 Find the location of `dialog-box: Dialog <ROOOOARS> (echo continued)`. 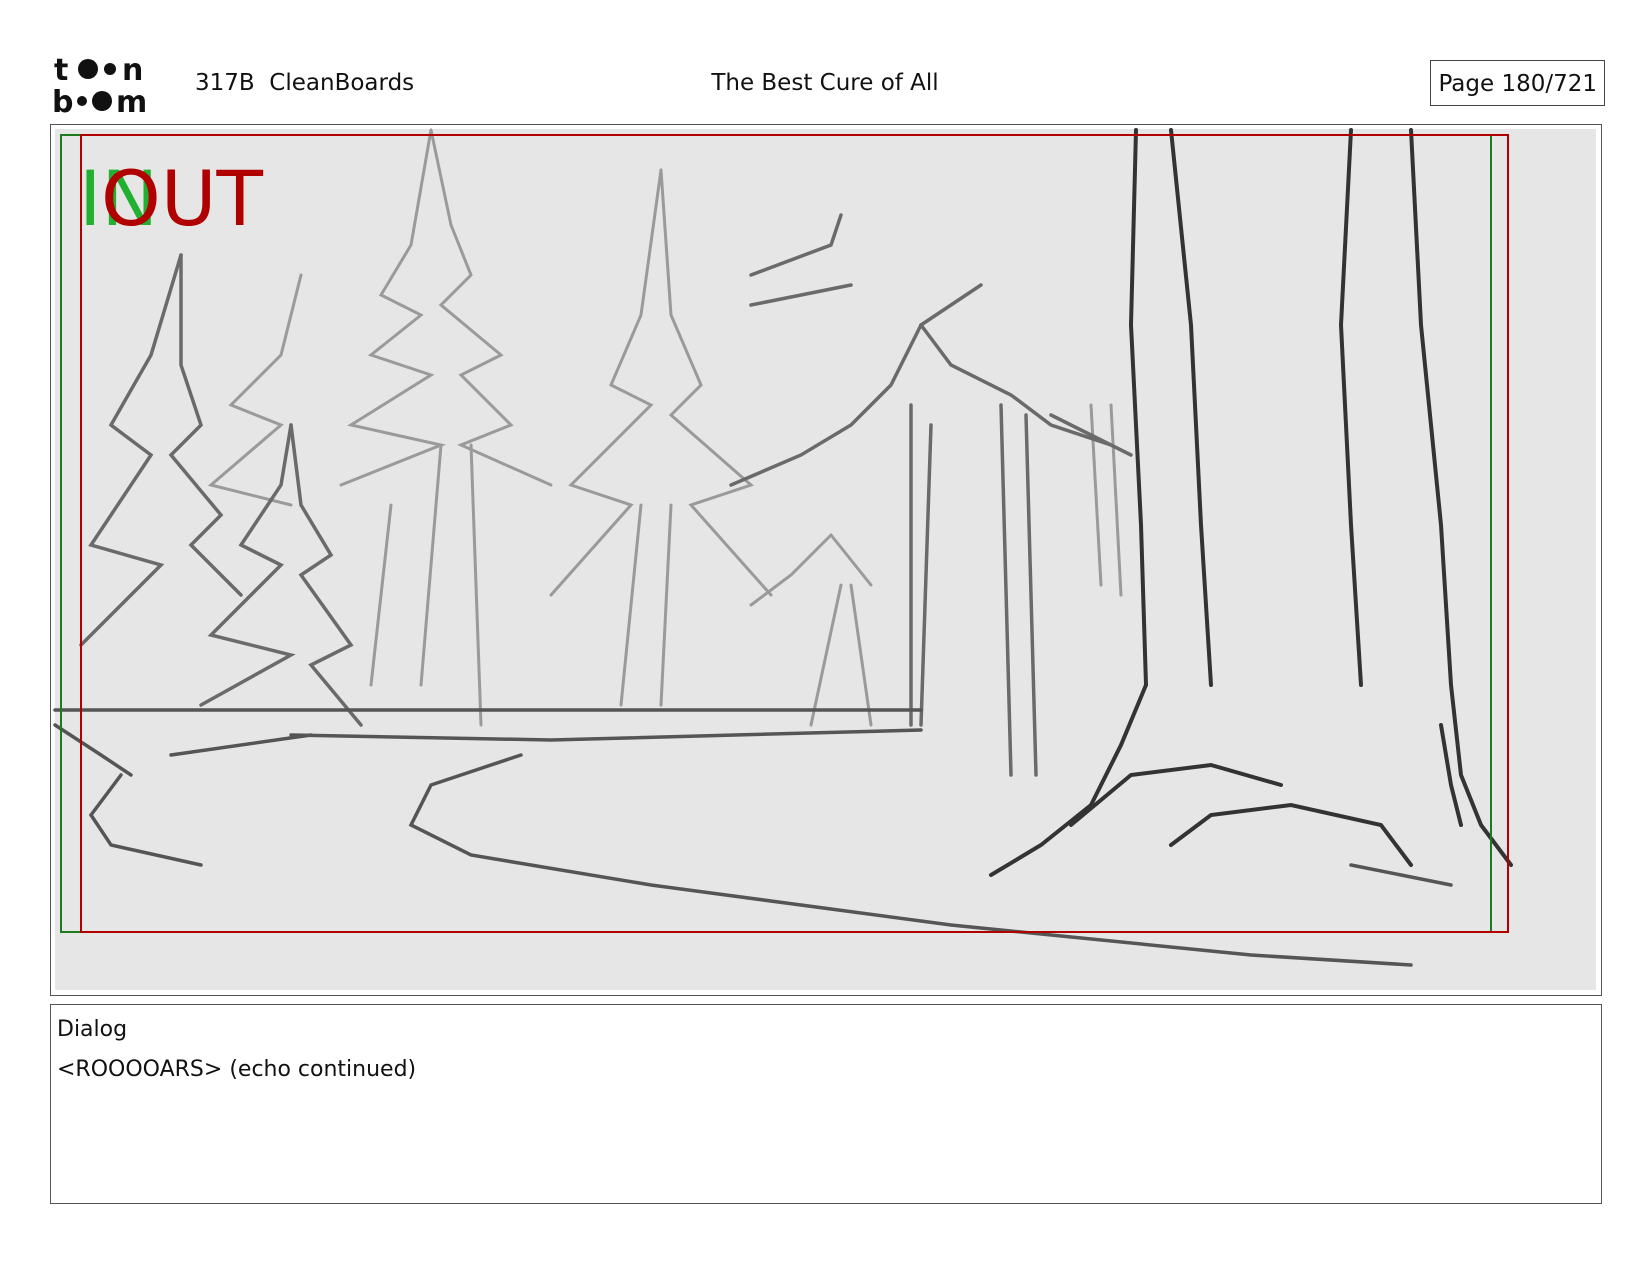

dialog-box: Dialog <ROOOOARS> (echo continued) is located at coordinates (826, 1104).